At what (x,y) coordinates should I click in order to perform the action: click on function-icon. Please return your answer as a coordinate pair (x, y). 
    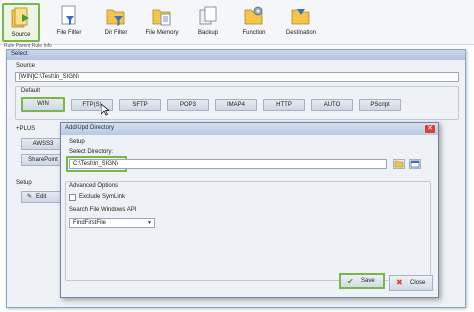
    Looking at the image, I should click on (253, 15).